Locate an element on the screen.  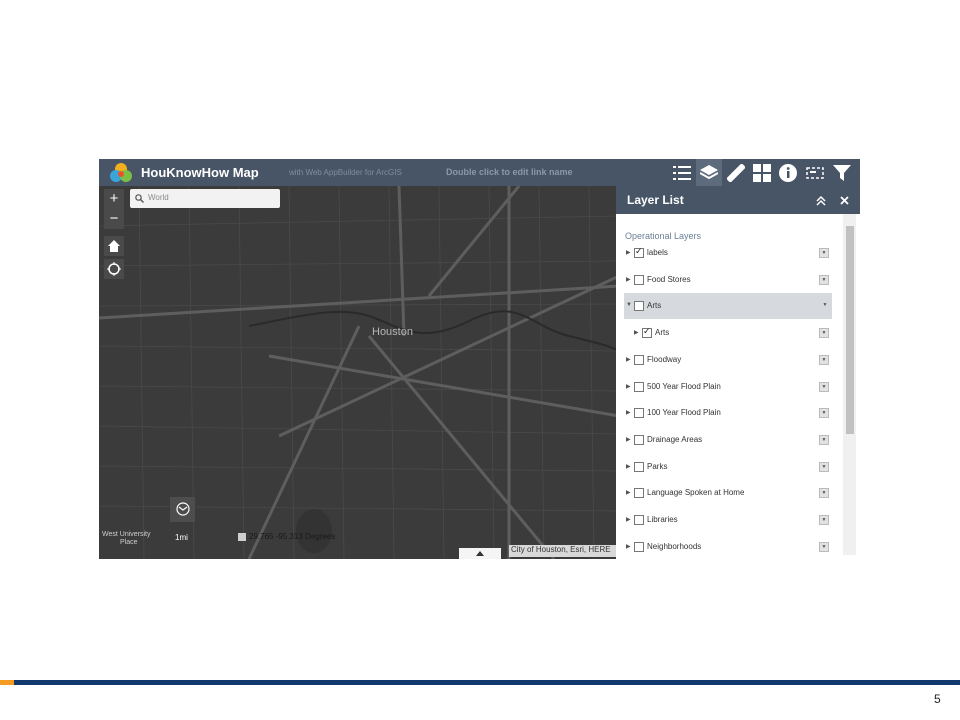
panel-scrollbar is located at coordinates (849, 384).